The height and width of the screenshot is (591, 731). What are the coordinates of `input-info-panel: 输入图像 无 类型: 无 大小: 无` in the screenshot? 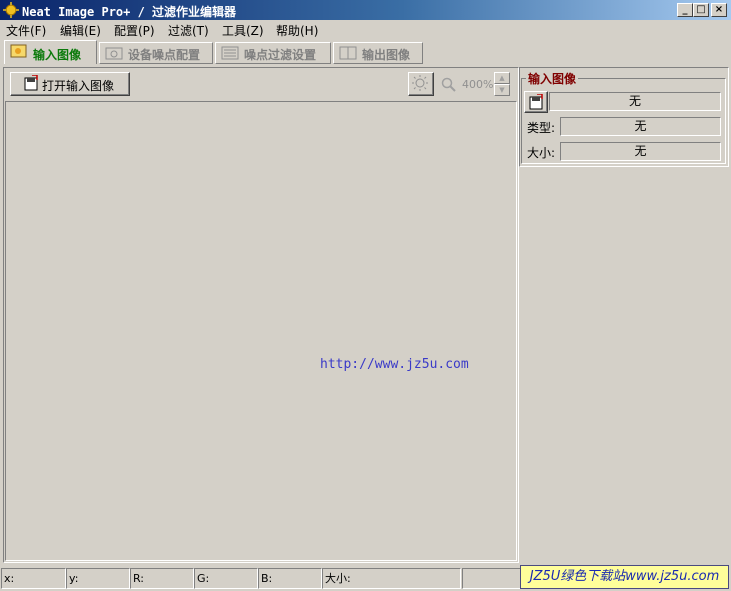 It's located at (624, 117).